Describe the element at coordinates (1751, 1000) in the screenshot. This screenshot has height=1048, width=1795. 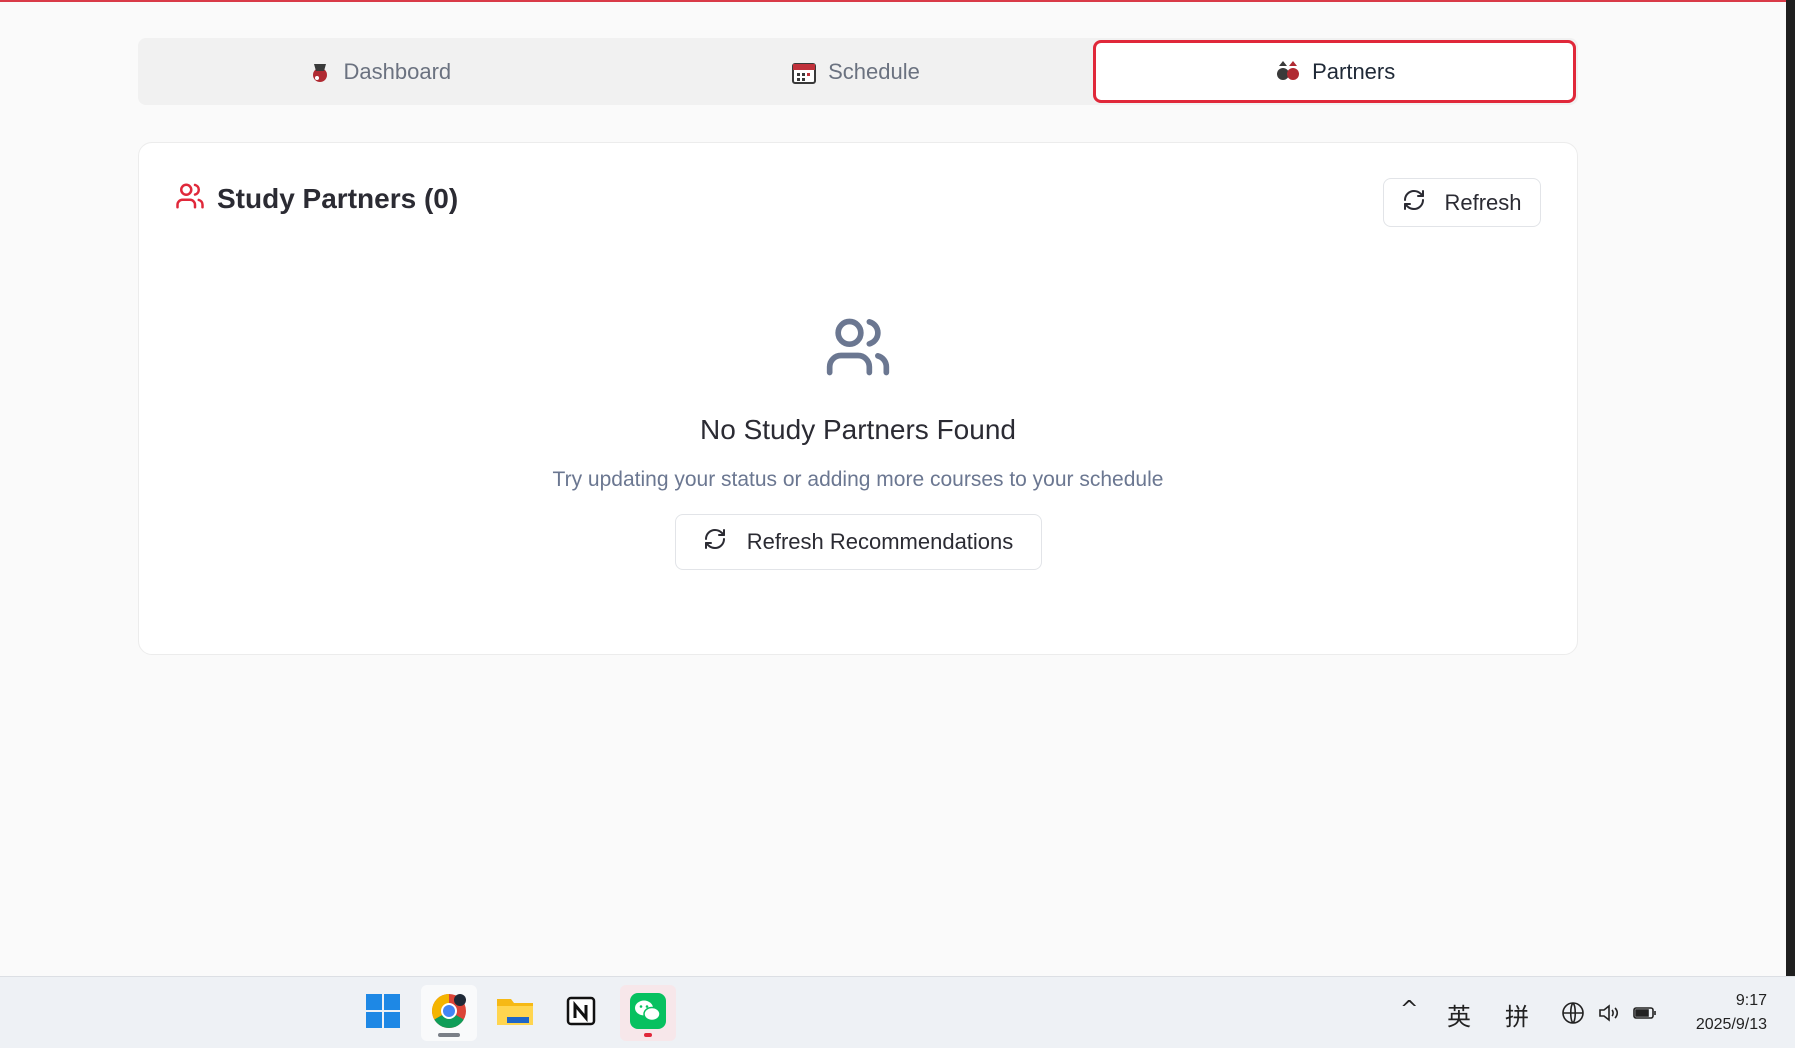
I see `clock-time: 9:17` at that location.